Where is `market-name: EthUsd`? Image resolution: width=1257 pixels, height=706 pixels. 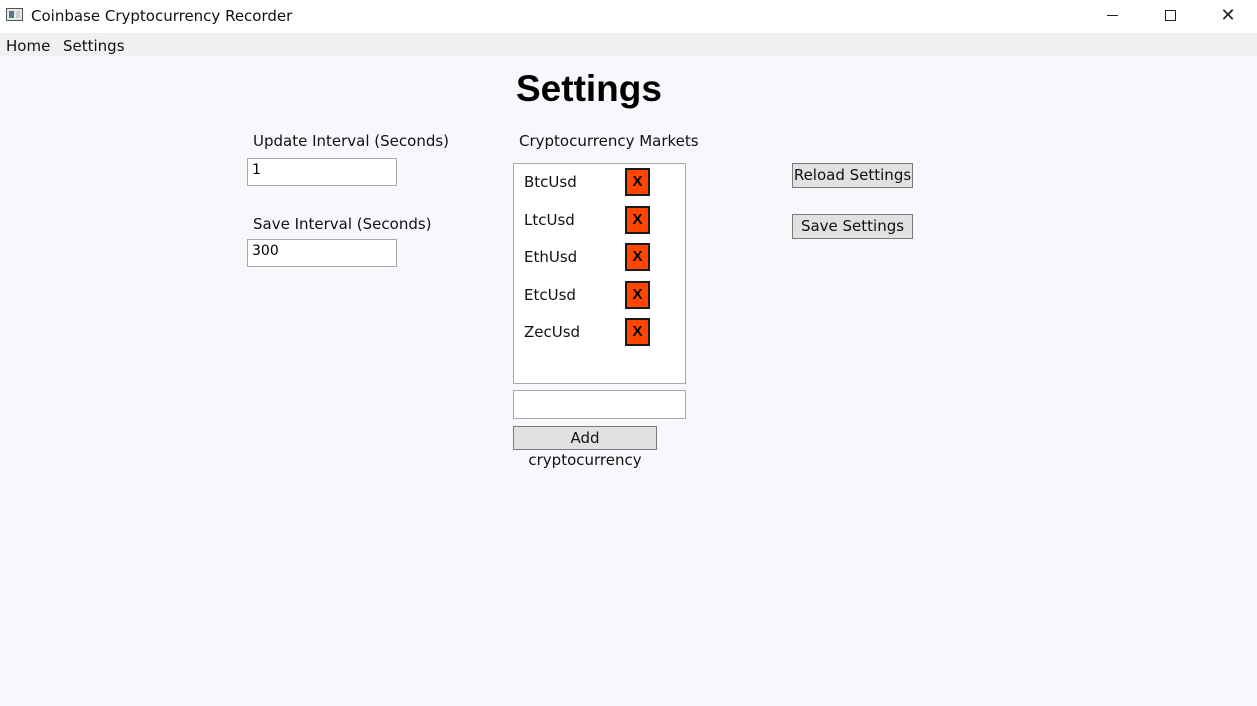 market-name: EthUsd is located at coordinates (551, 257).